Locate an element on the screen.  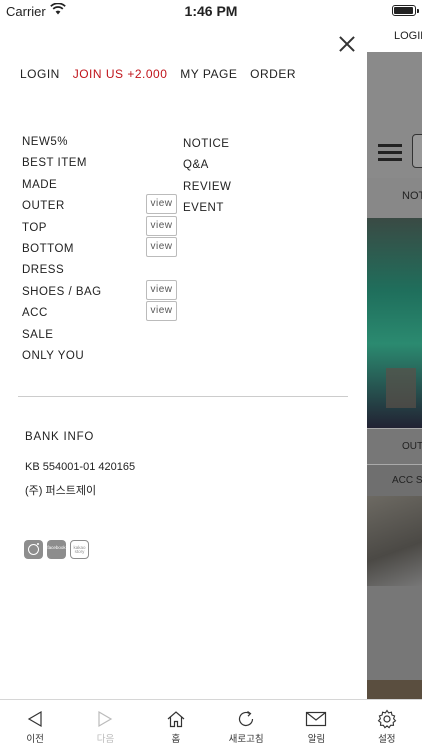
category-label: NEW5% is located at coordinates (45, 142).